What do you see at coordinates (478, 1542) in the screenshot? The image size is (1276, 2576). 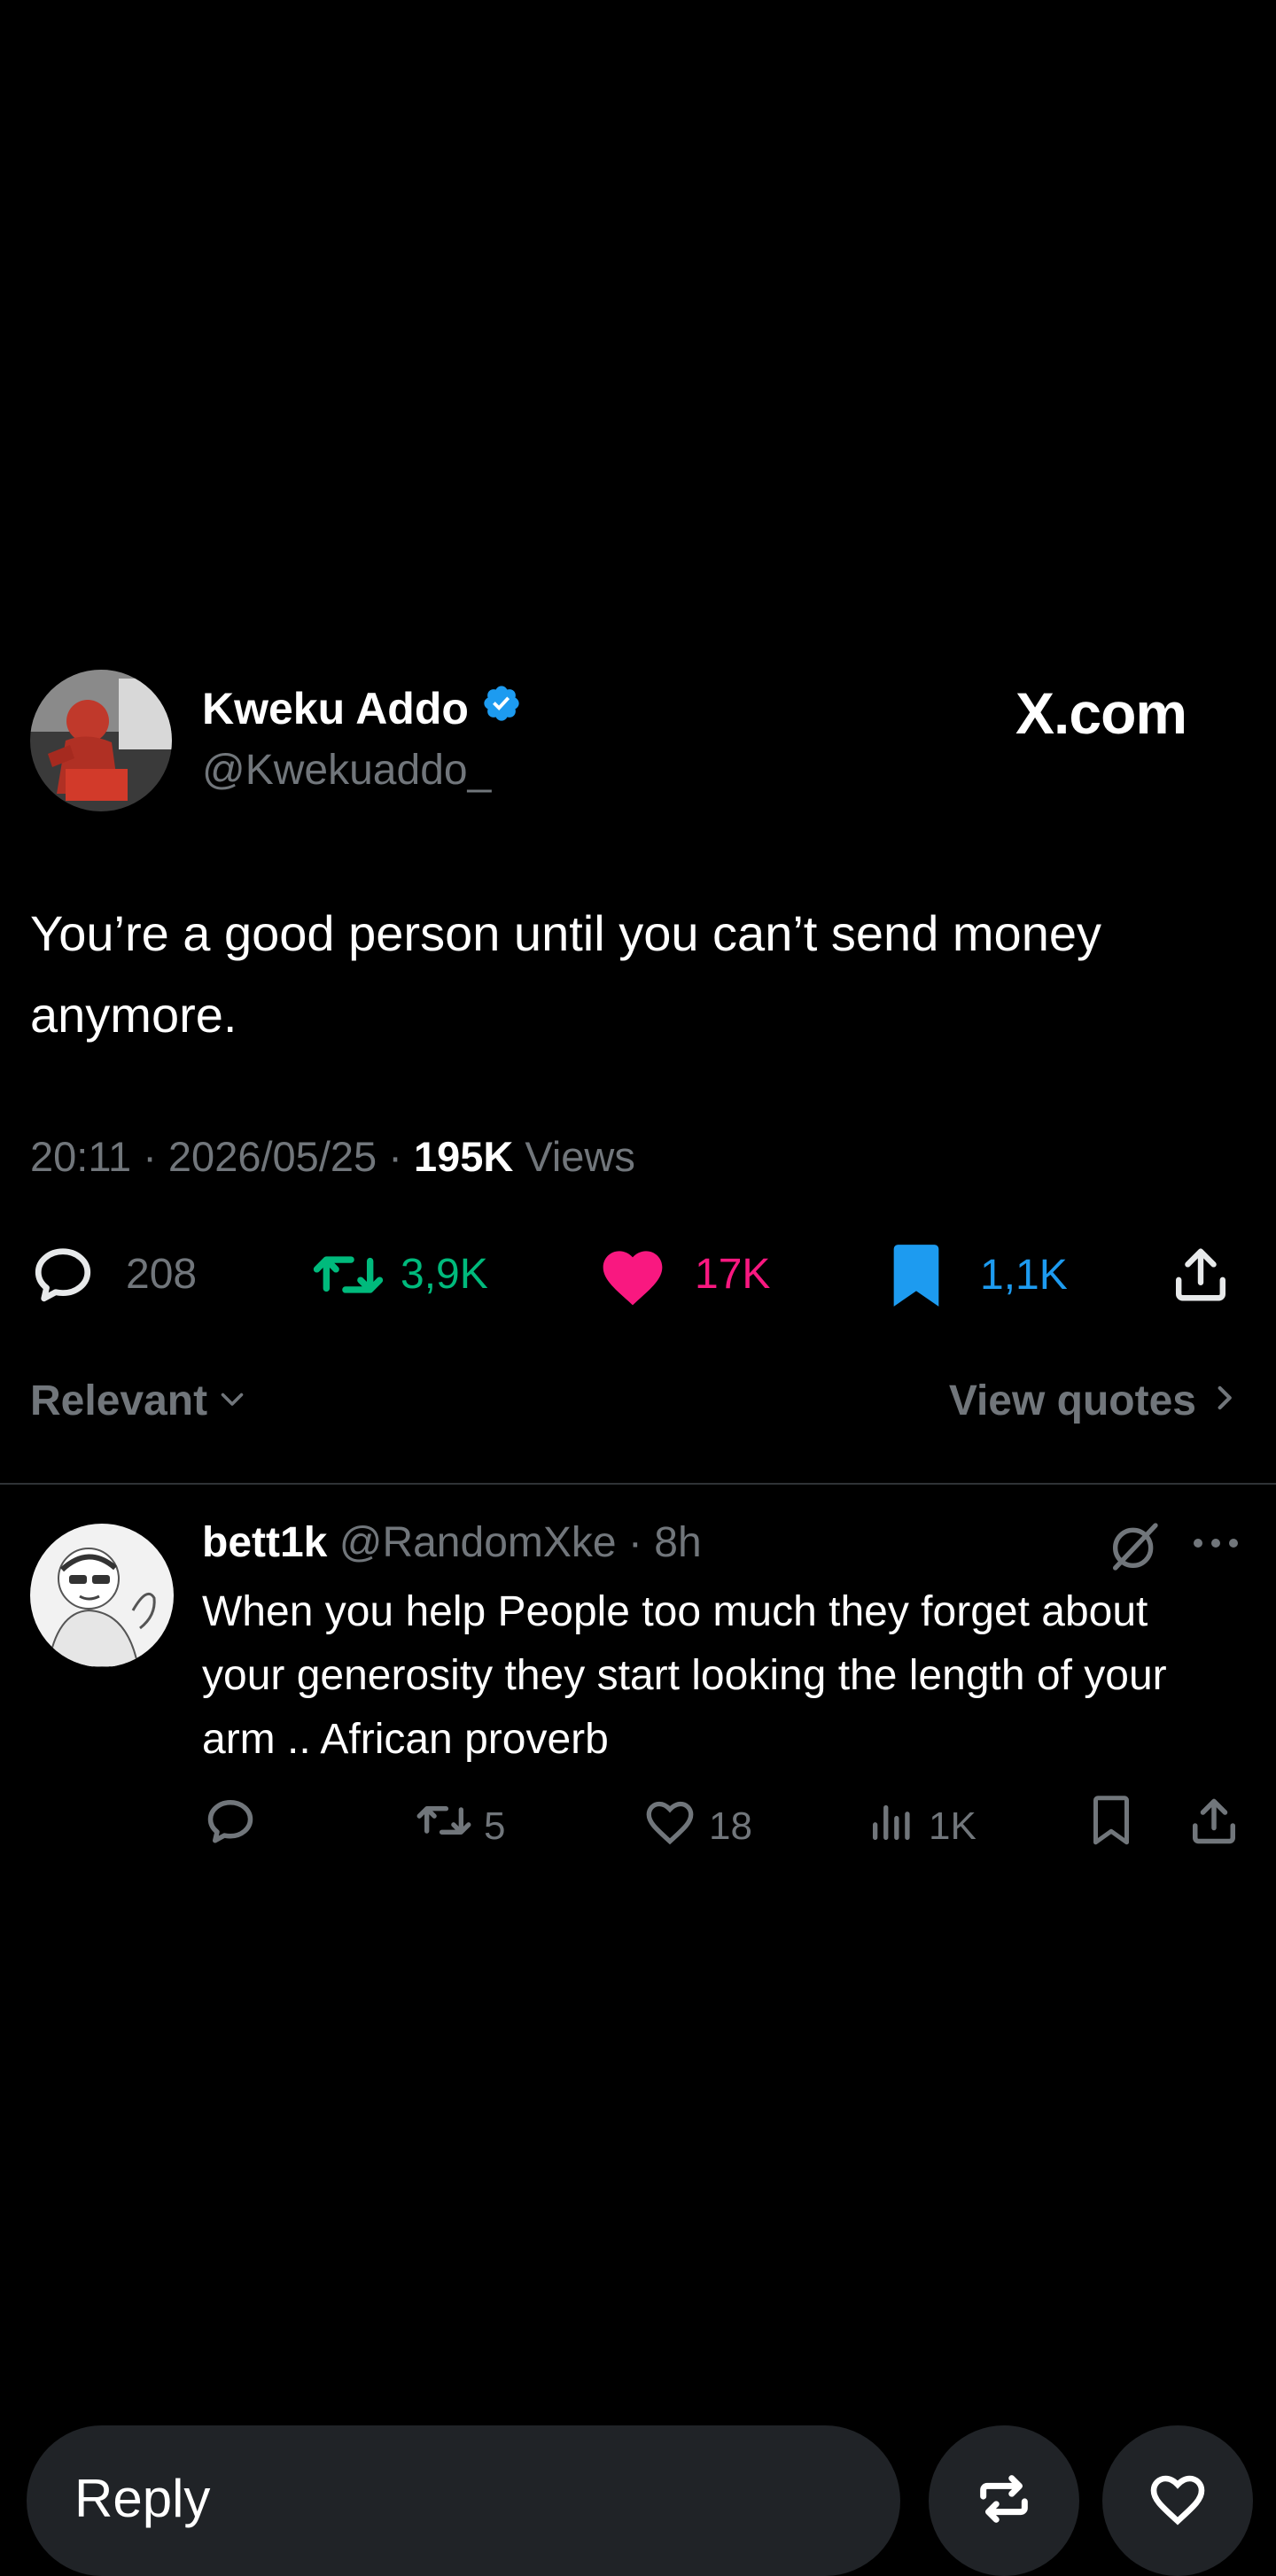 I see `reply-author-handle: @RandomXke` at bounding box center [478, 1542].